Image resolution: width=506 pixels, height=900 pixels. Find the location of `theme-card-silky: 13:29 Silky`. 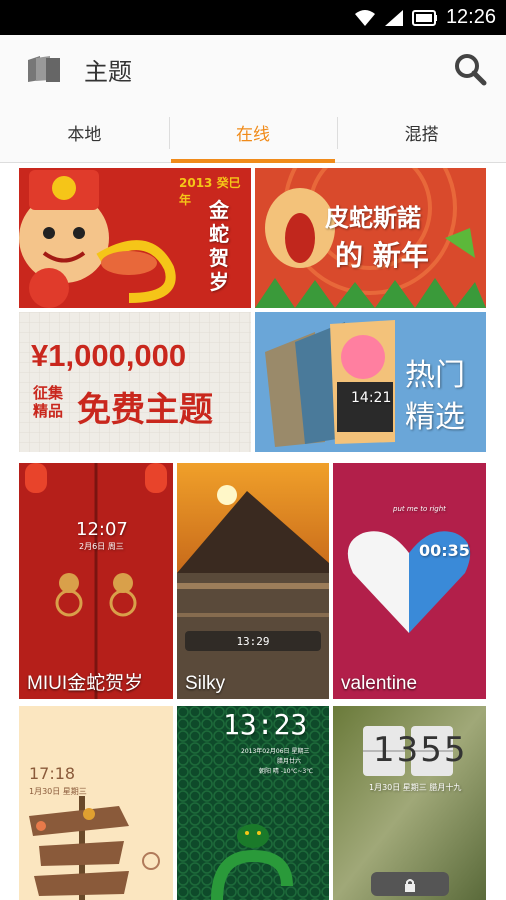

theme-card-silky: 13:29 Silky is located at coordinates (253, 581).